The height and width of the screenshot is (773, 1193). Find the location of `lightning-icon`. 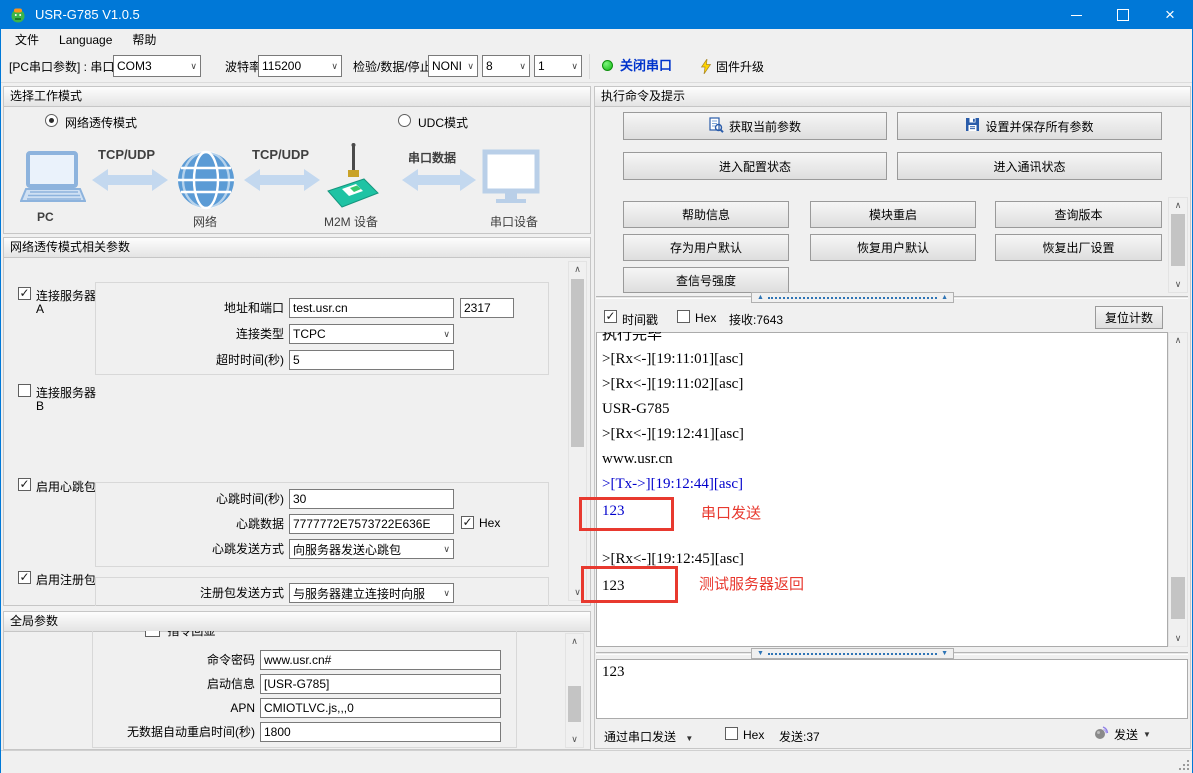

lightning-icon is located at coordinates (706, 67).